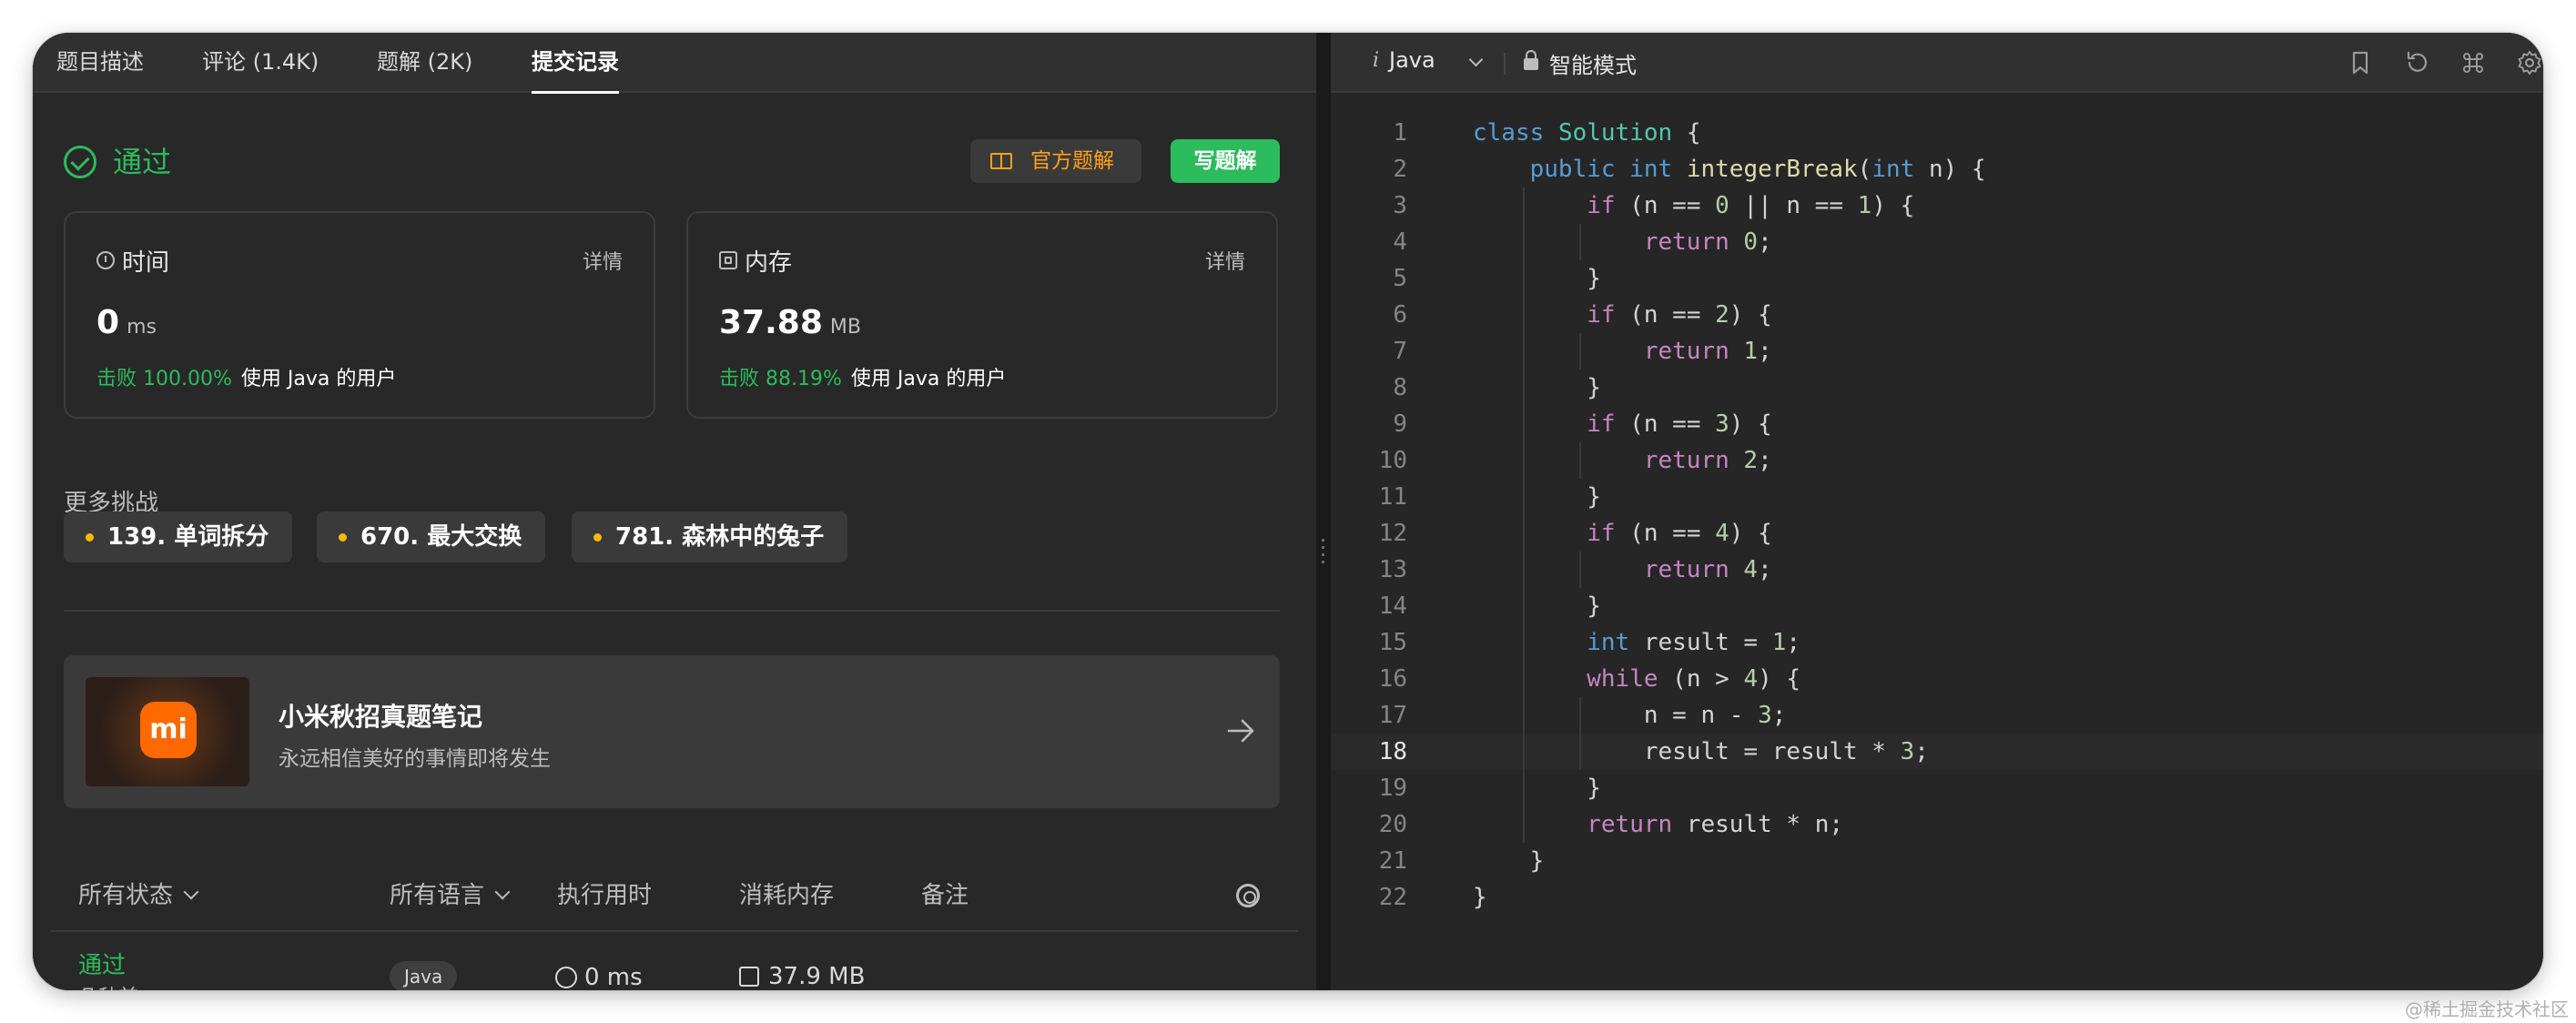  I want to click on code-line: 15 int result = 1;, so click(1937, 642).